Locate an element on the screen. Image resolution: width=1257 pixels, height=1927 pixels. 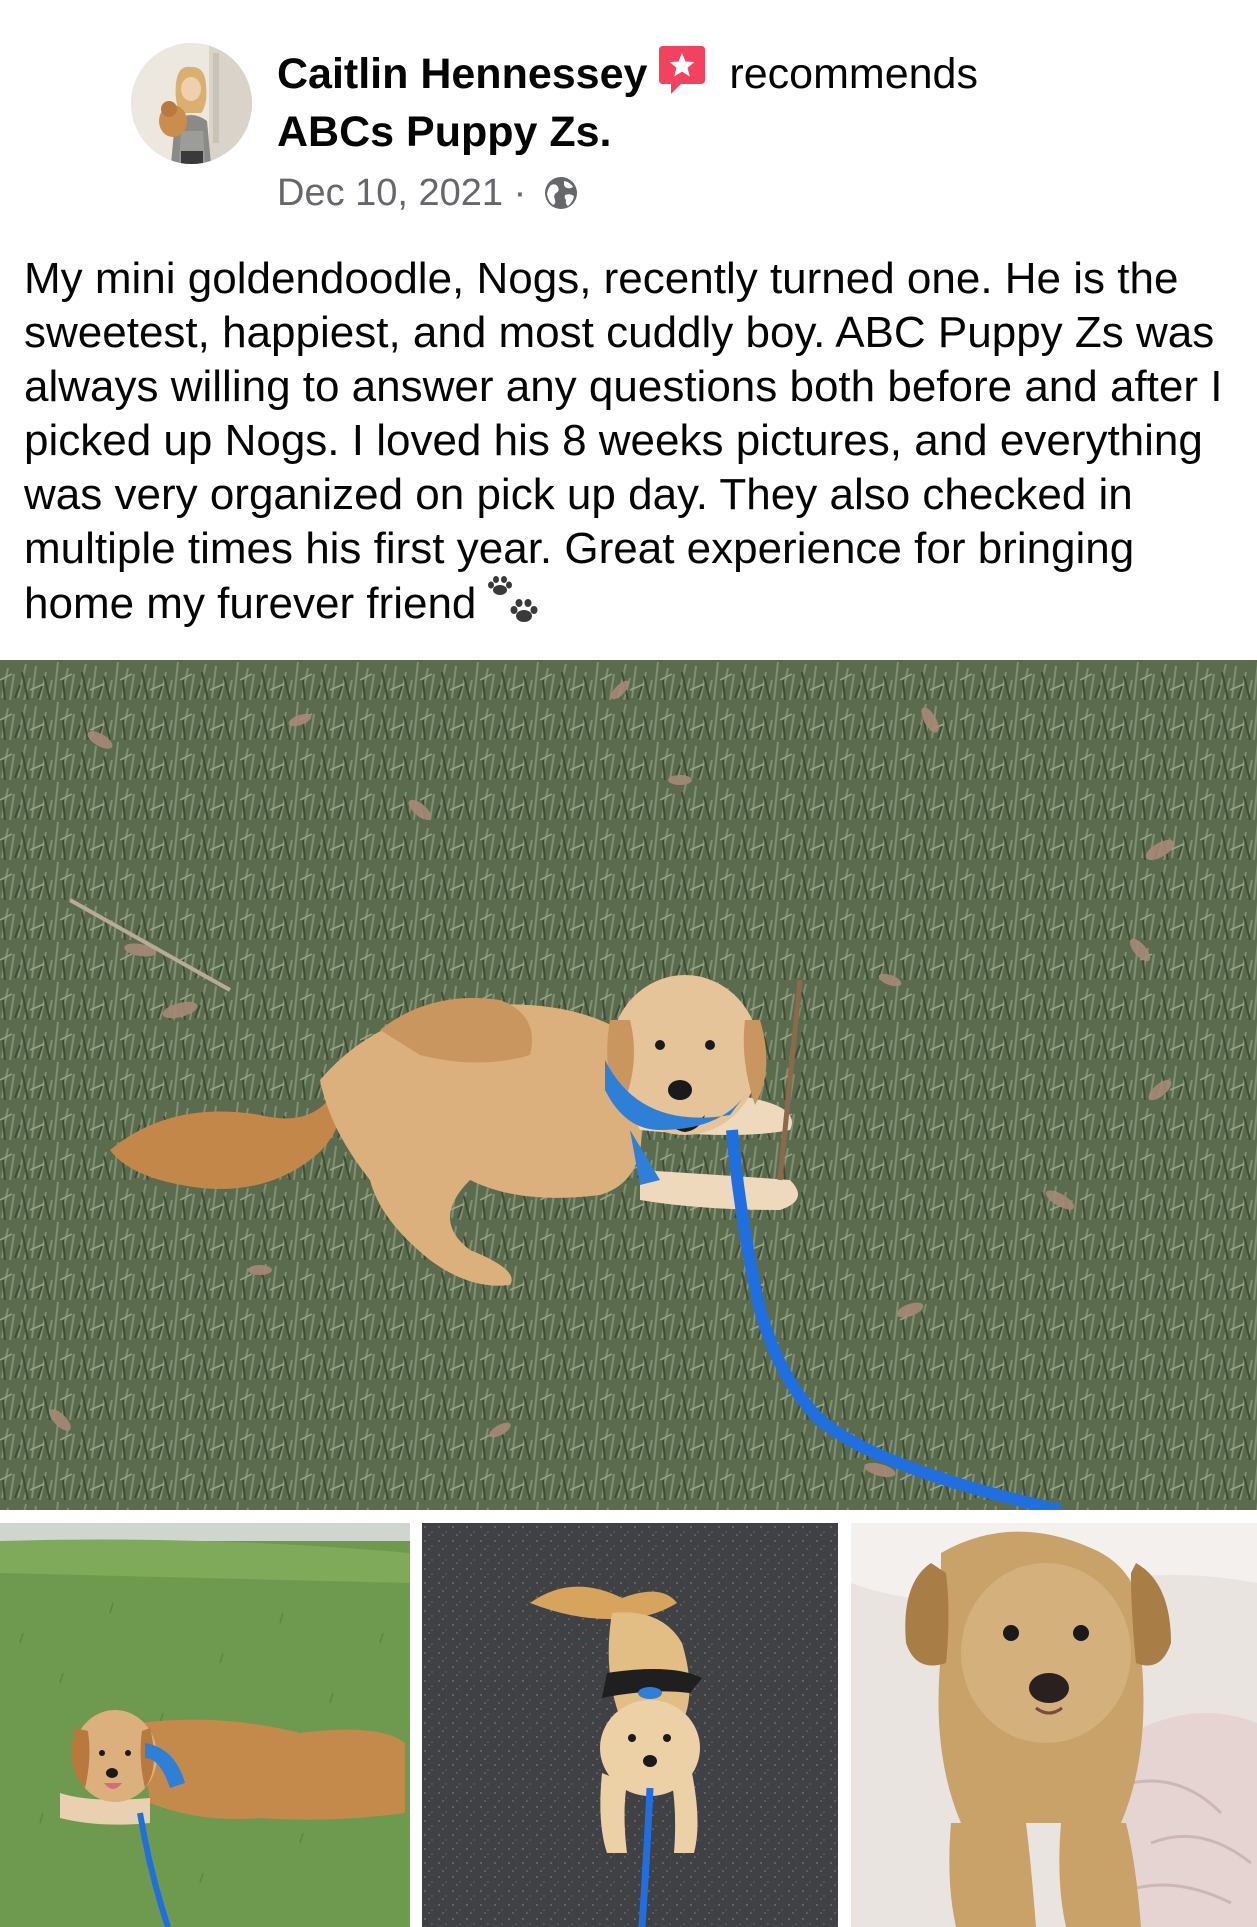
paw-prints-icon is located at coordinates (514, 602).